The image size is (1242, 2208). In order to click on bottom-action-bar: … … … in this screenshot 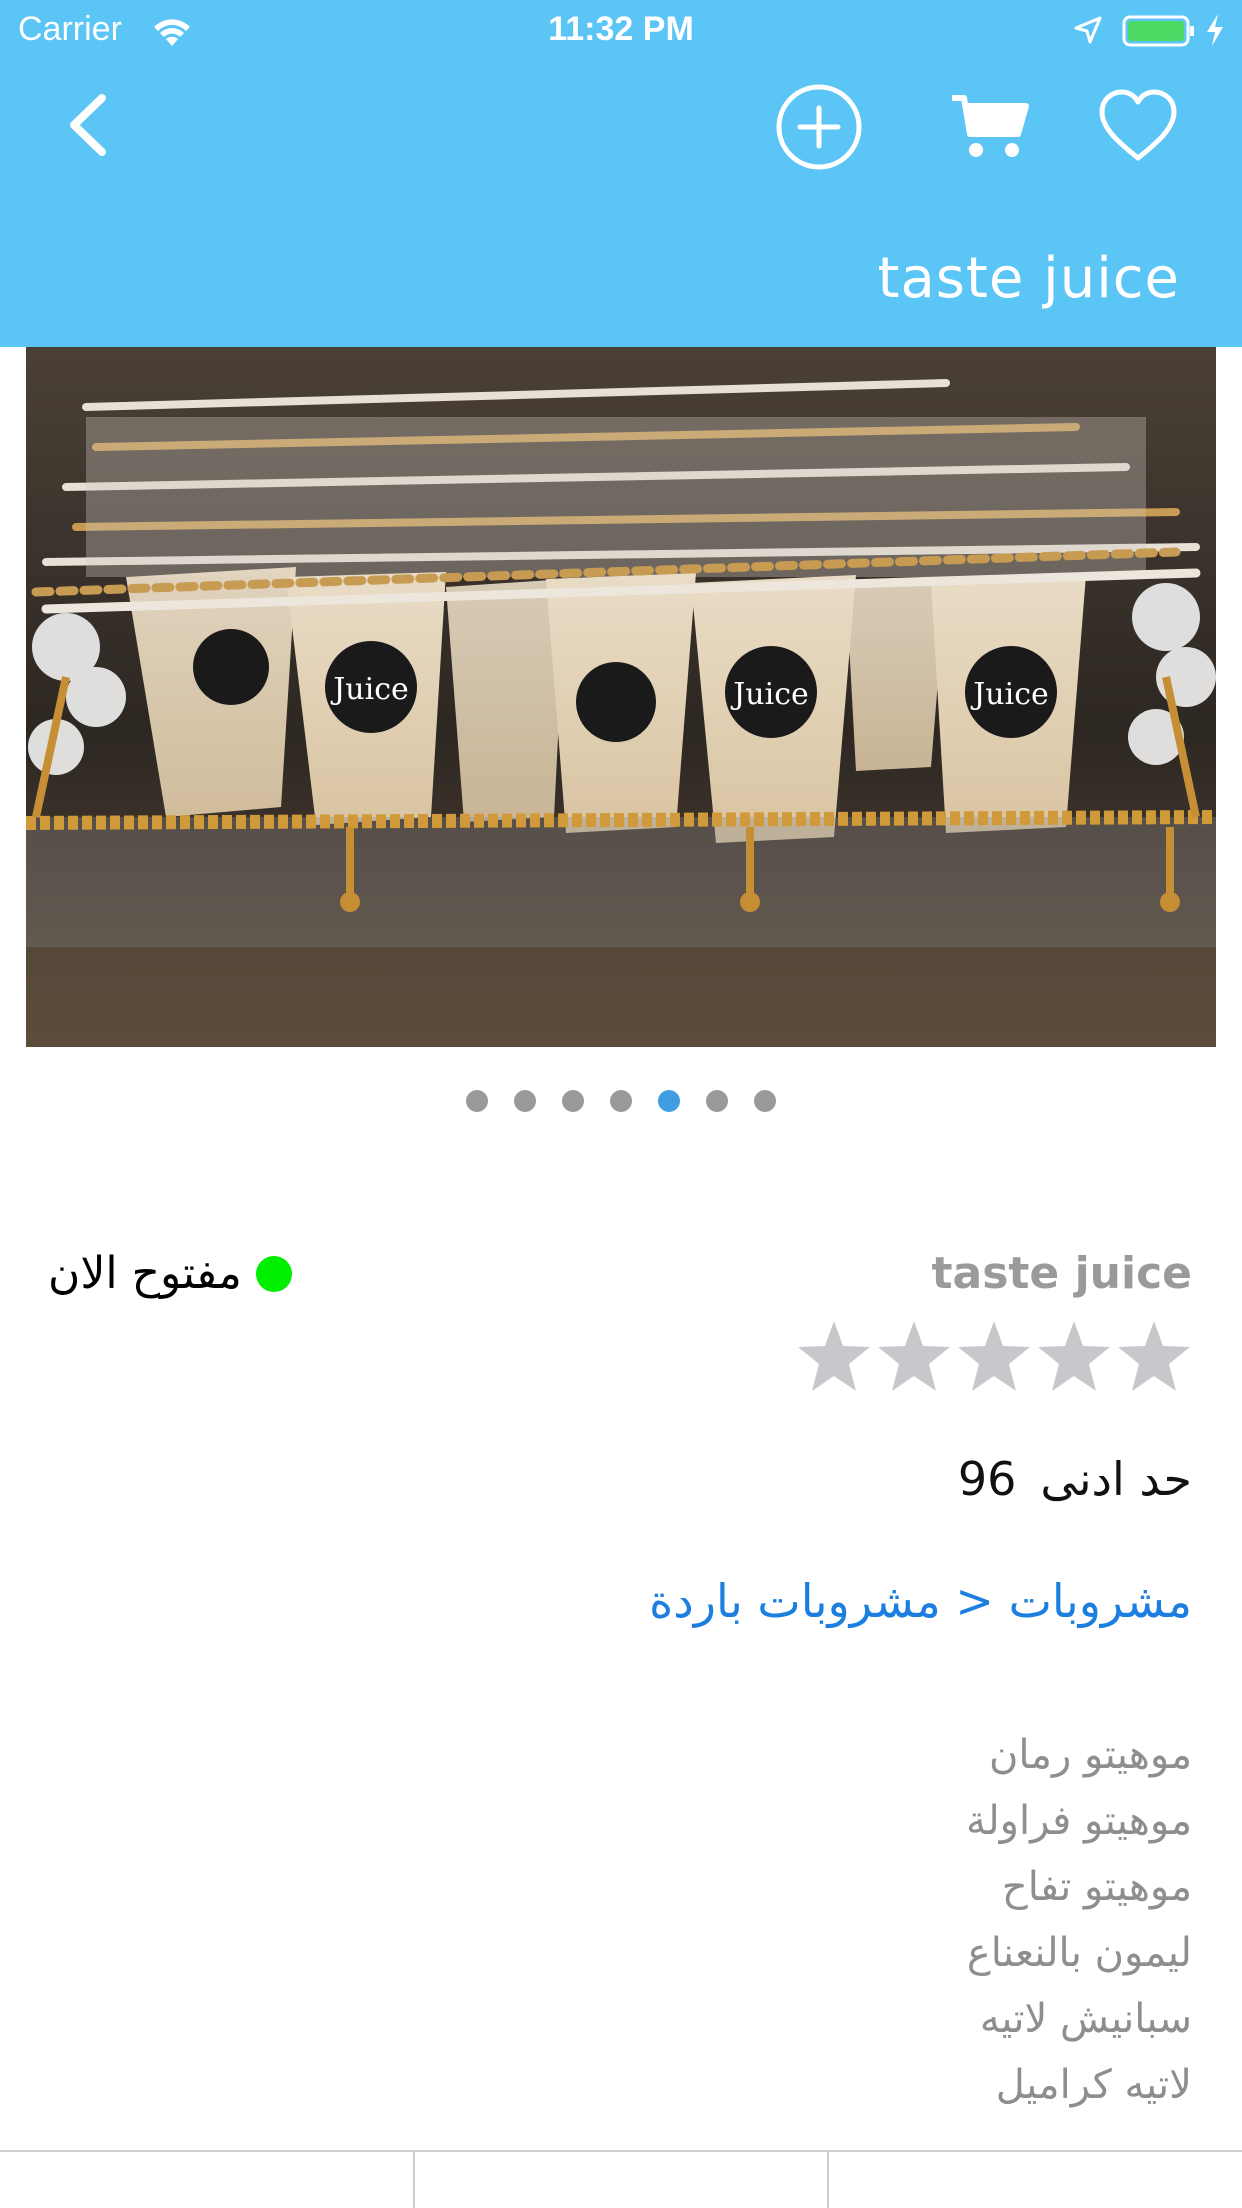, I will do `click(621, 2179)`.